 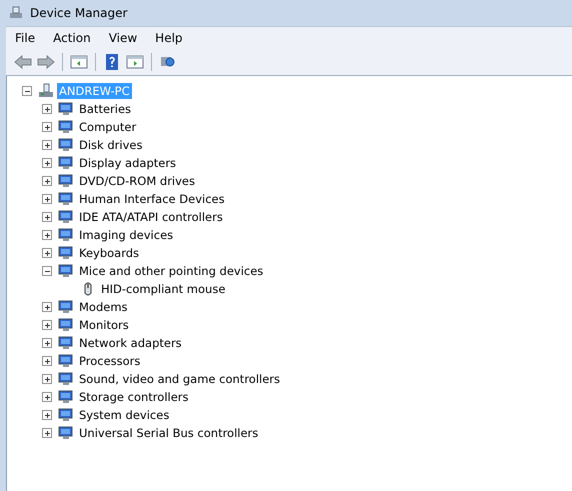 I want to click on tree-item: Human Interface Devices, so click(x=152, y=199).